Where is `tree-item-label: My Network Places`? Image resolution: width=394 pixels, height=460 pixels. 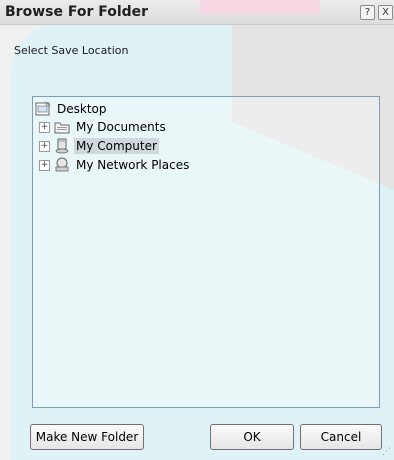
tree-item-label: My Network Places is located at coordinates (133, 165).